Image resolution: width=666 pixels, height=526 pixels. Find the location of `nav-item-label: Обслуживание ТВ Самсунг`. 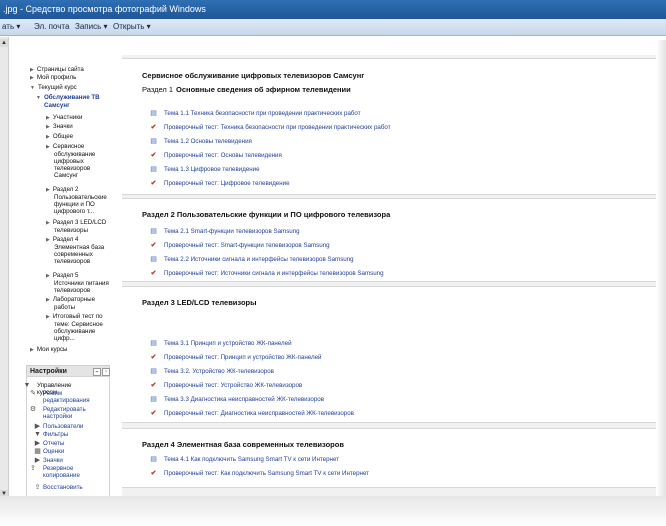

nav-item-label: Обслуживание ТВ Самсунг is located at coordinates (71, 101).